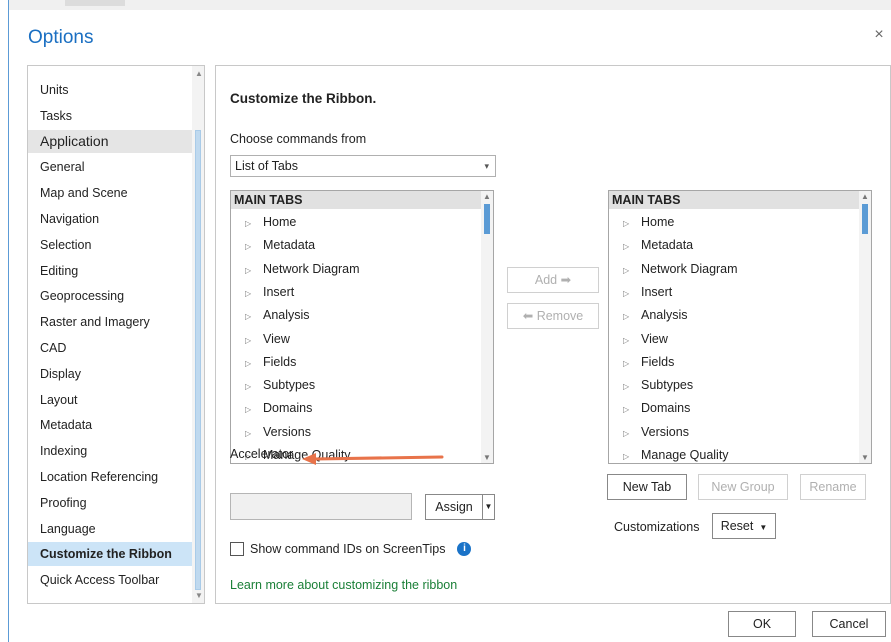 This screenshot has width=891, height=642. I want to click on nav-item: Editing, so click(110, 271).